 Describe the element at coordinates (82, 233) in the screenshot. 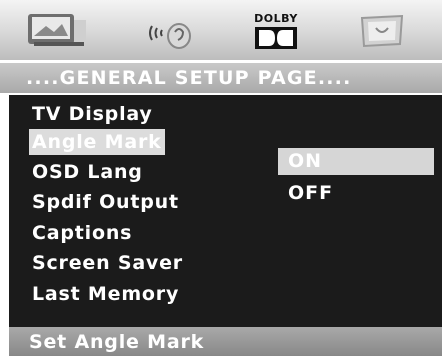

I see `menu-item-captions: Captions` at that location.